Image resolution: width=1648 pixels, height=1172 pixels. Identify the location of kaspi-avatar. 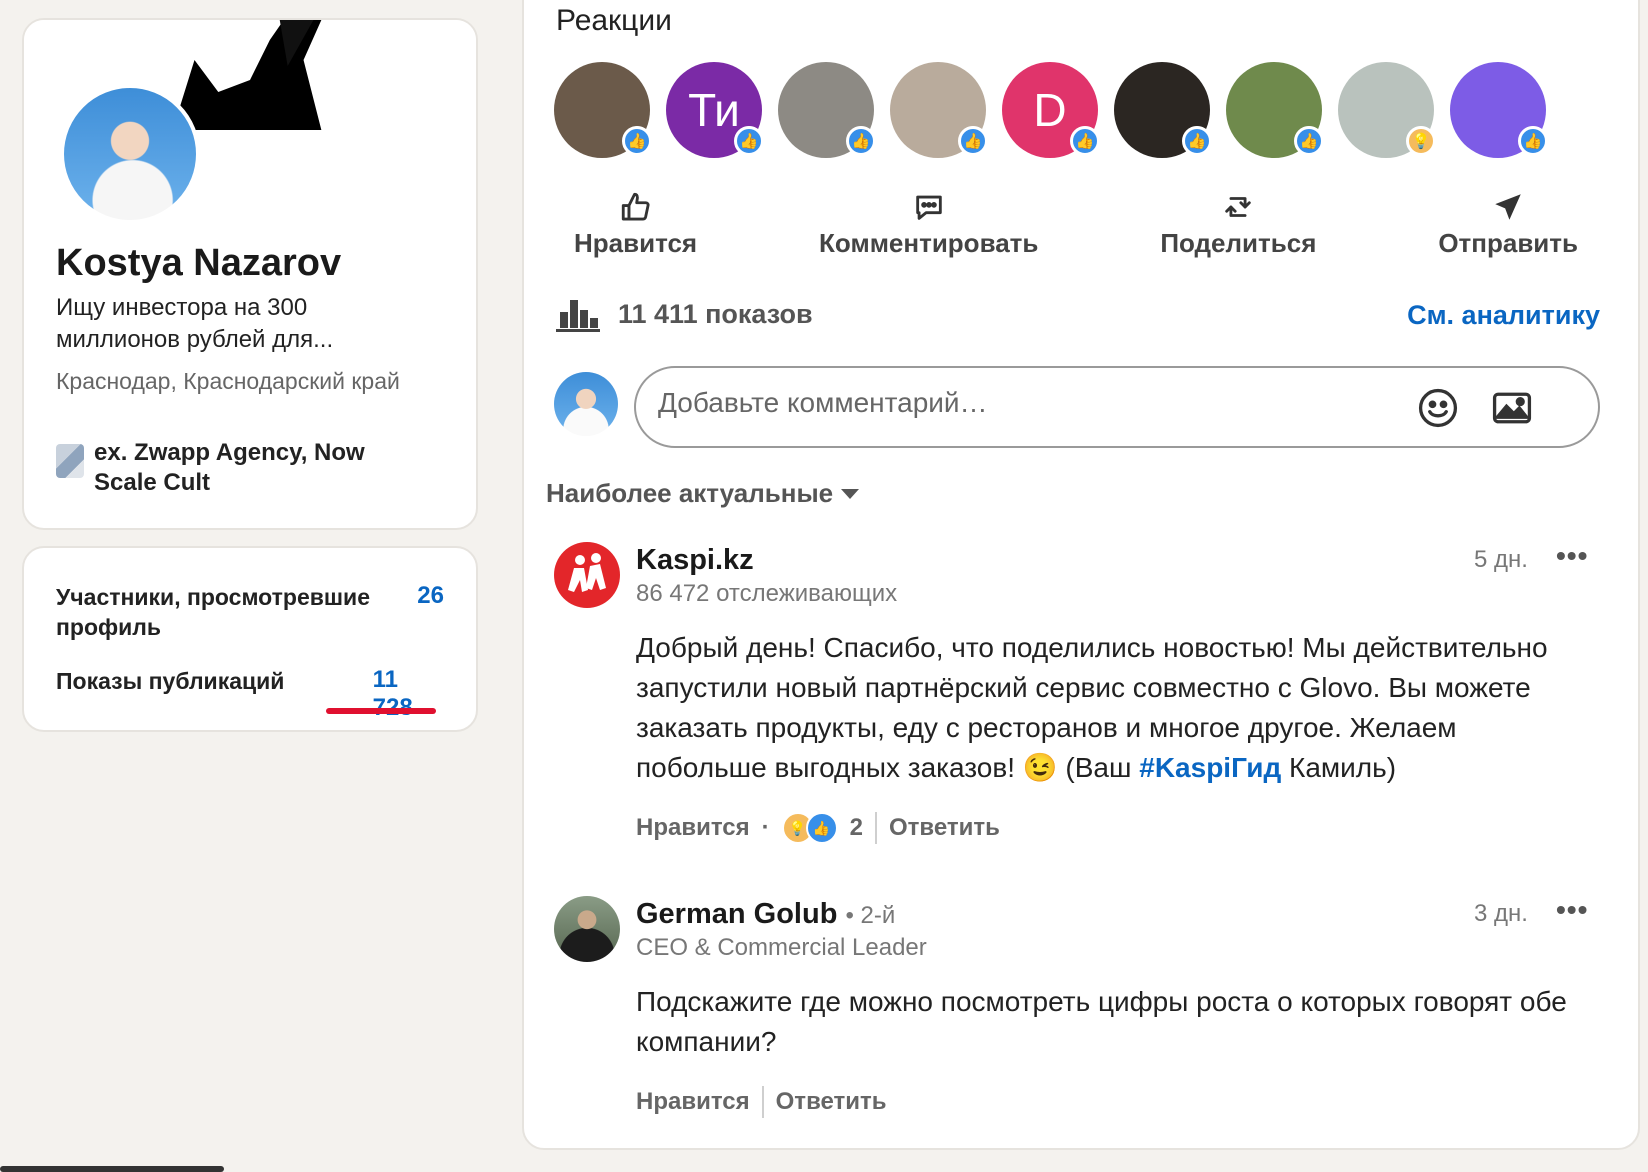
(587, 575).